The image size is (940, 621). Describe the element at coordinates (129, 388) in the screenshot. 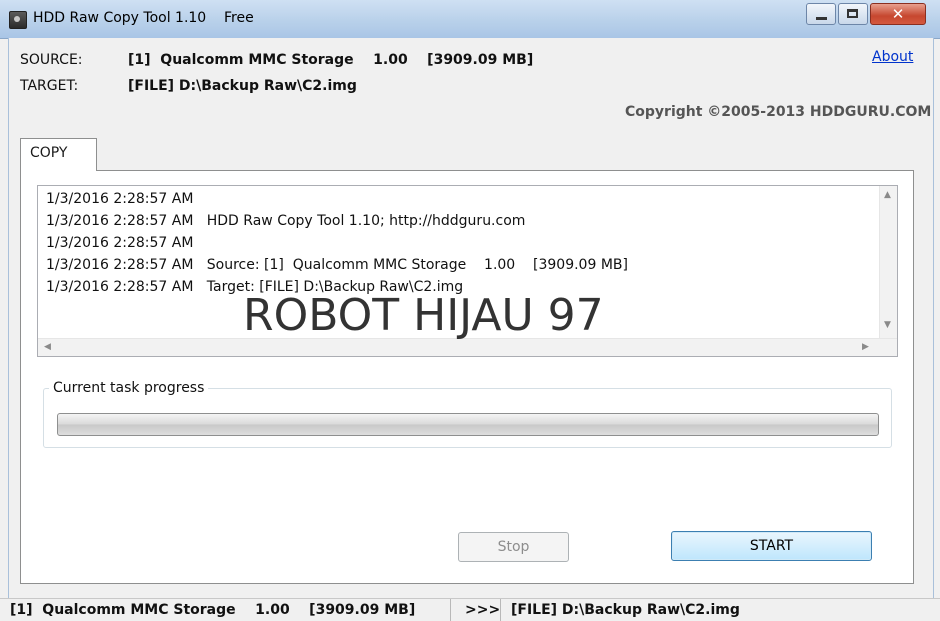

I see `progress-label: Current task progress` at that location.